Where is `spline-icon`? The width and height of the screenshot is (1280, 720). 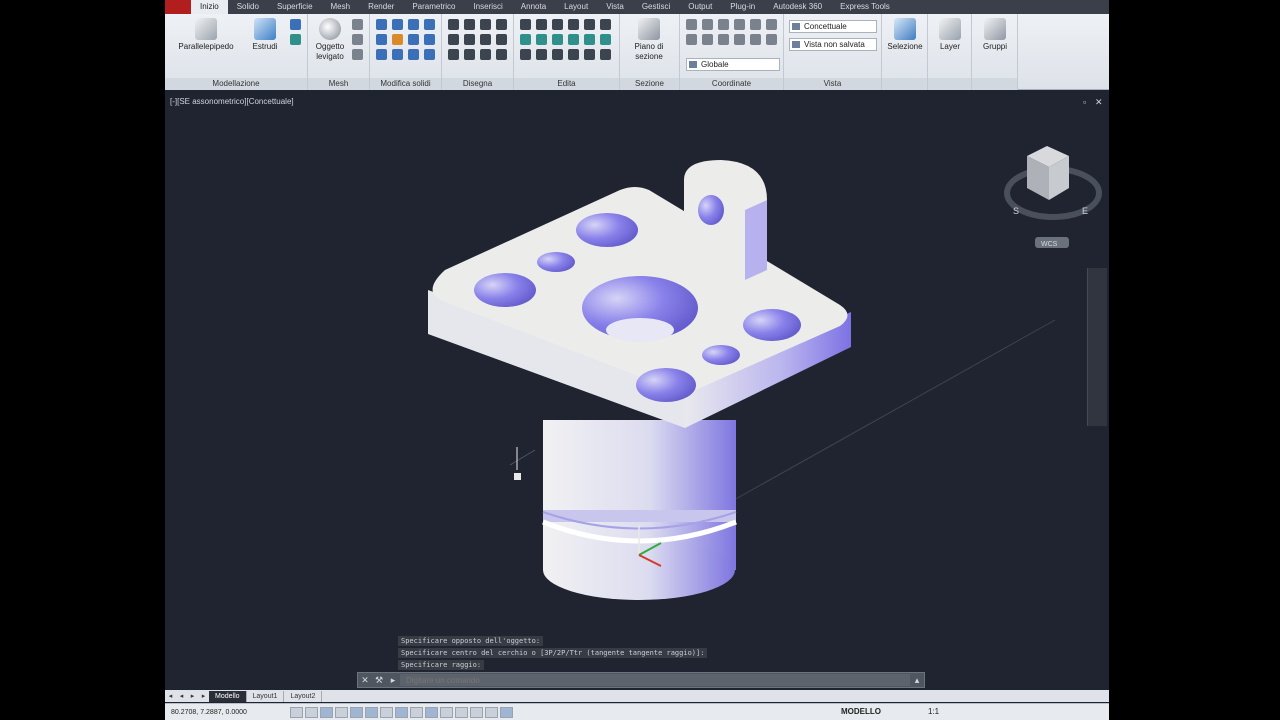 spline-icon is located at coordinates (453, 39).